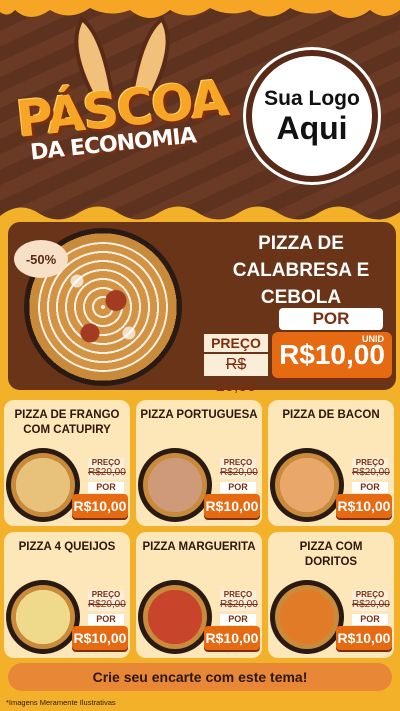 This screenshot has width=400, height=711. Describe the element at coordinates (67, 422) in the screenshot. I see `product-name: PIZZA DE FRANGO COM CATUPIRY` at that location.